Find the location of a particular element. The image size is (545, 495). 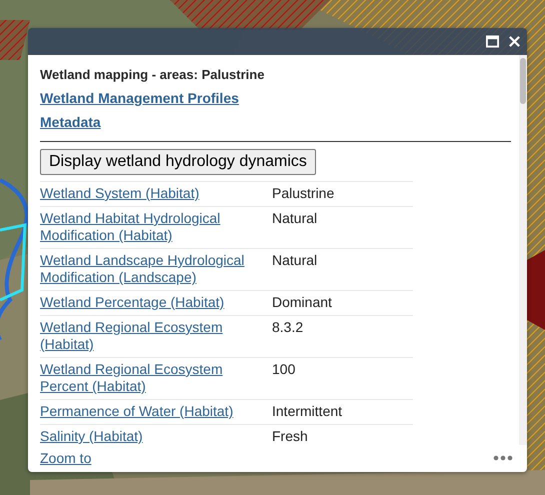

attribute-link: Permanence of Water (Habitat) is located at coordinates (137, 411).